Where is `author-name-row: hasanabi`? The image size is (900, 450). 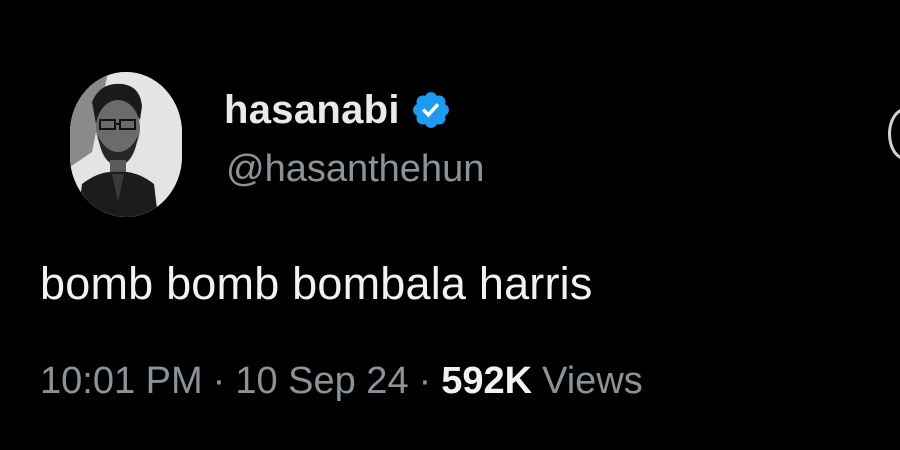
author-name-row: hasanabi is located at coordinates (338, 110).